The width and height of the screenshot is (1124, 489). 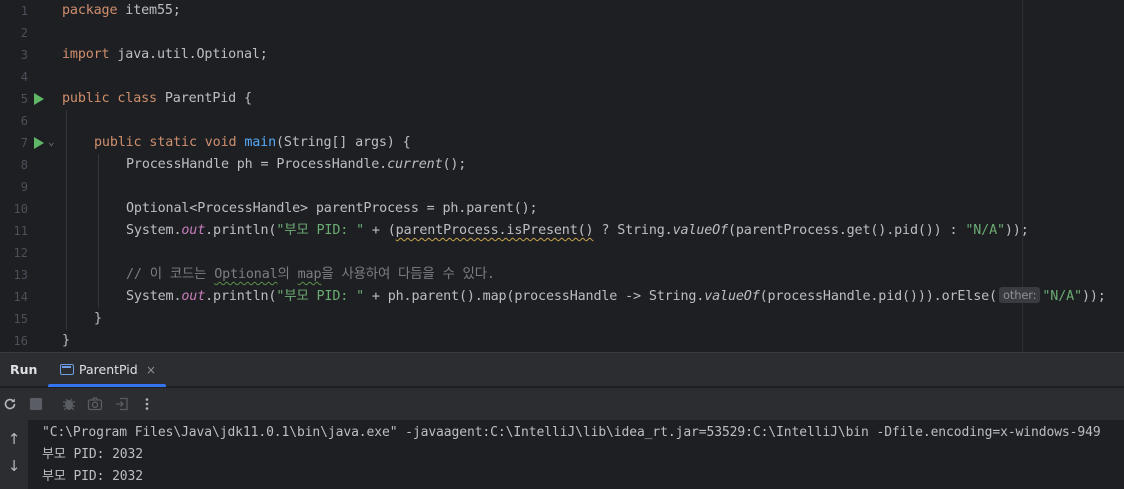 What do you see at coordinates (20, 297) in the screenshot?
I see `line-number: 14` at bounding box center [20, 297].